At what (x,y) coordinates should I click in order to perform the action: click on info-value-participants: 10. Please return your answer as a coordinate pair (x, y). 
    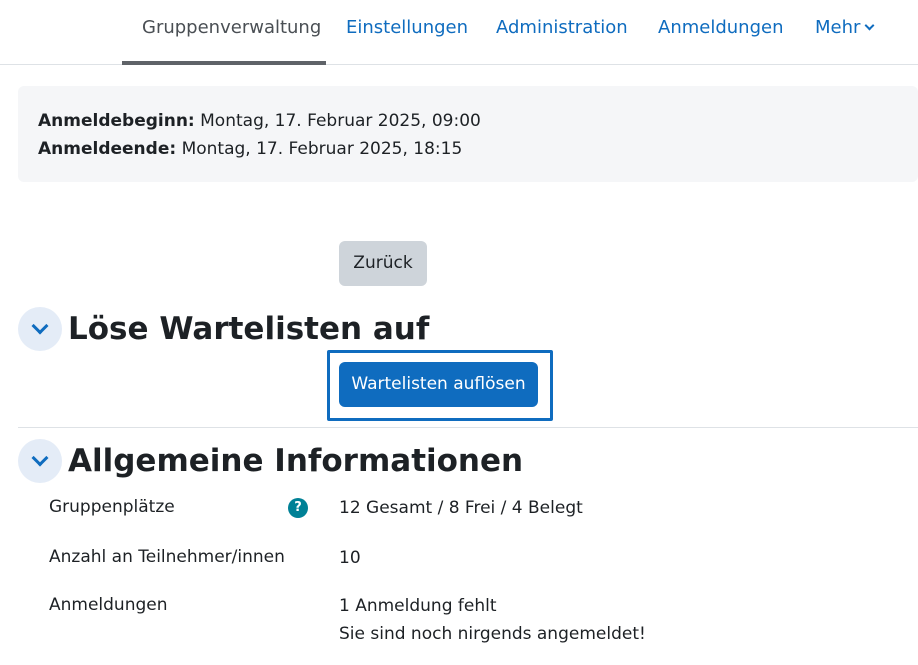
    Looking at the image, I should click on (350, 558).